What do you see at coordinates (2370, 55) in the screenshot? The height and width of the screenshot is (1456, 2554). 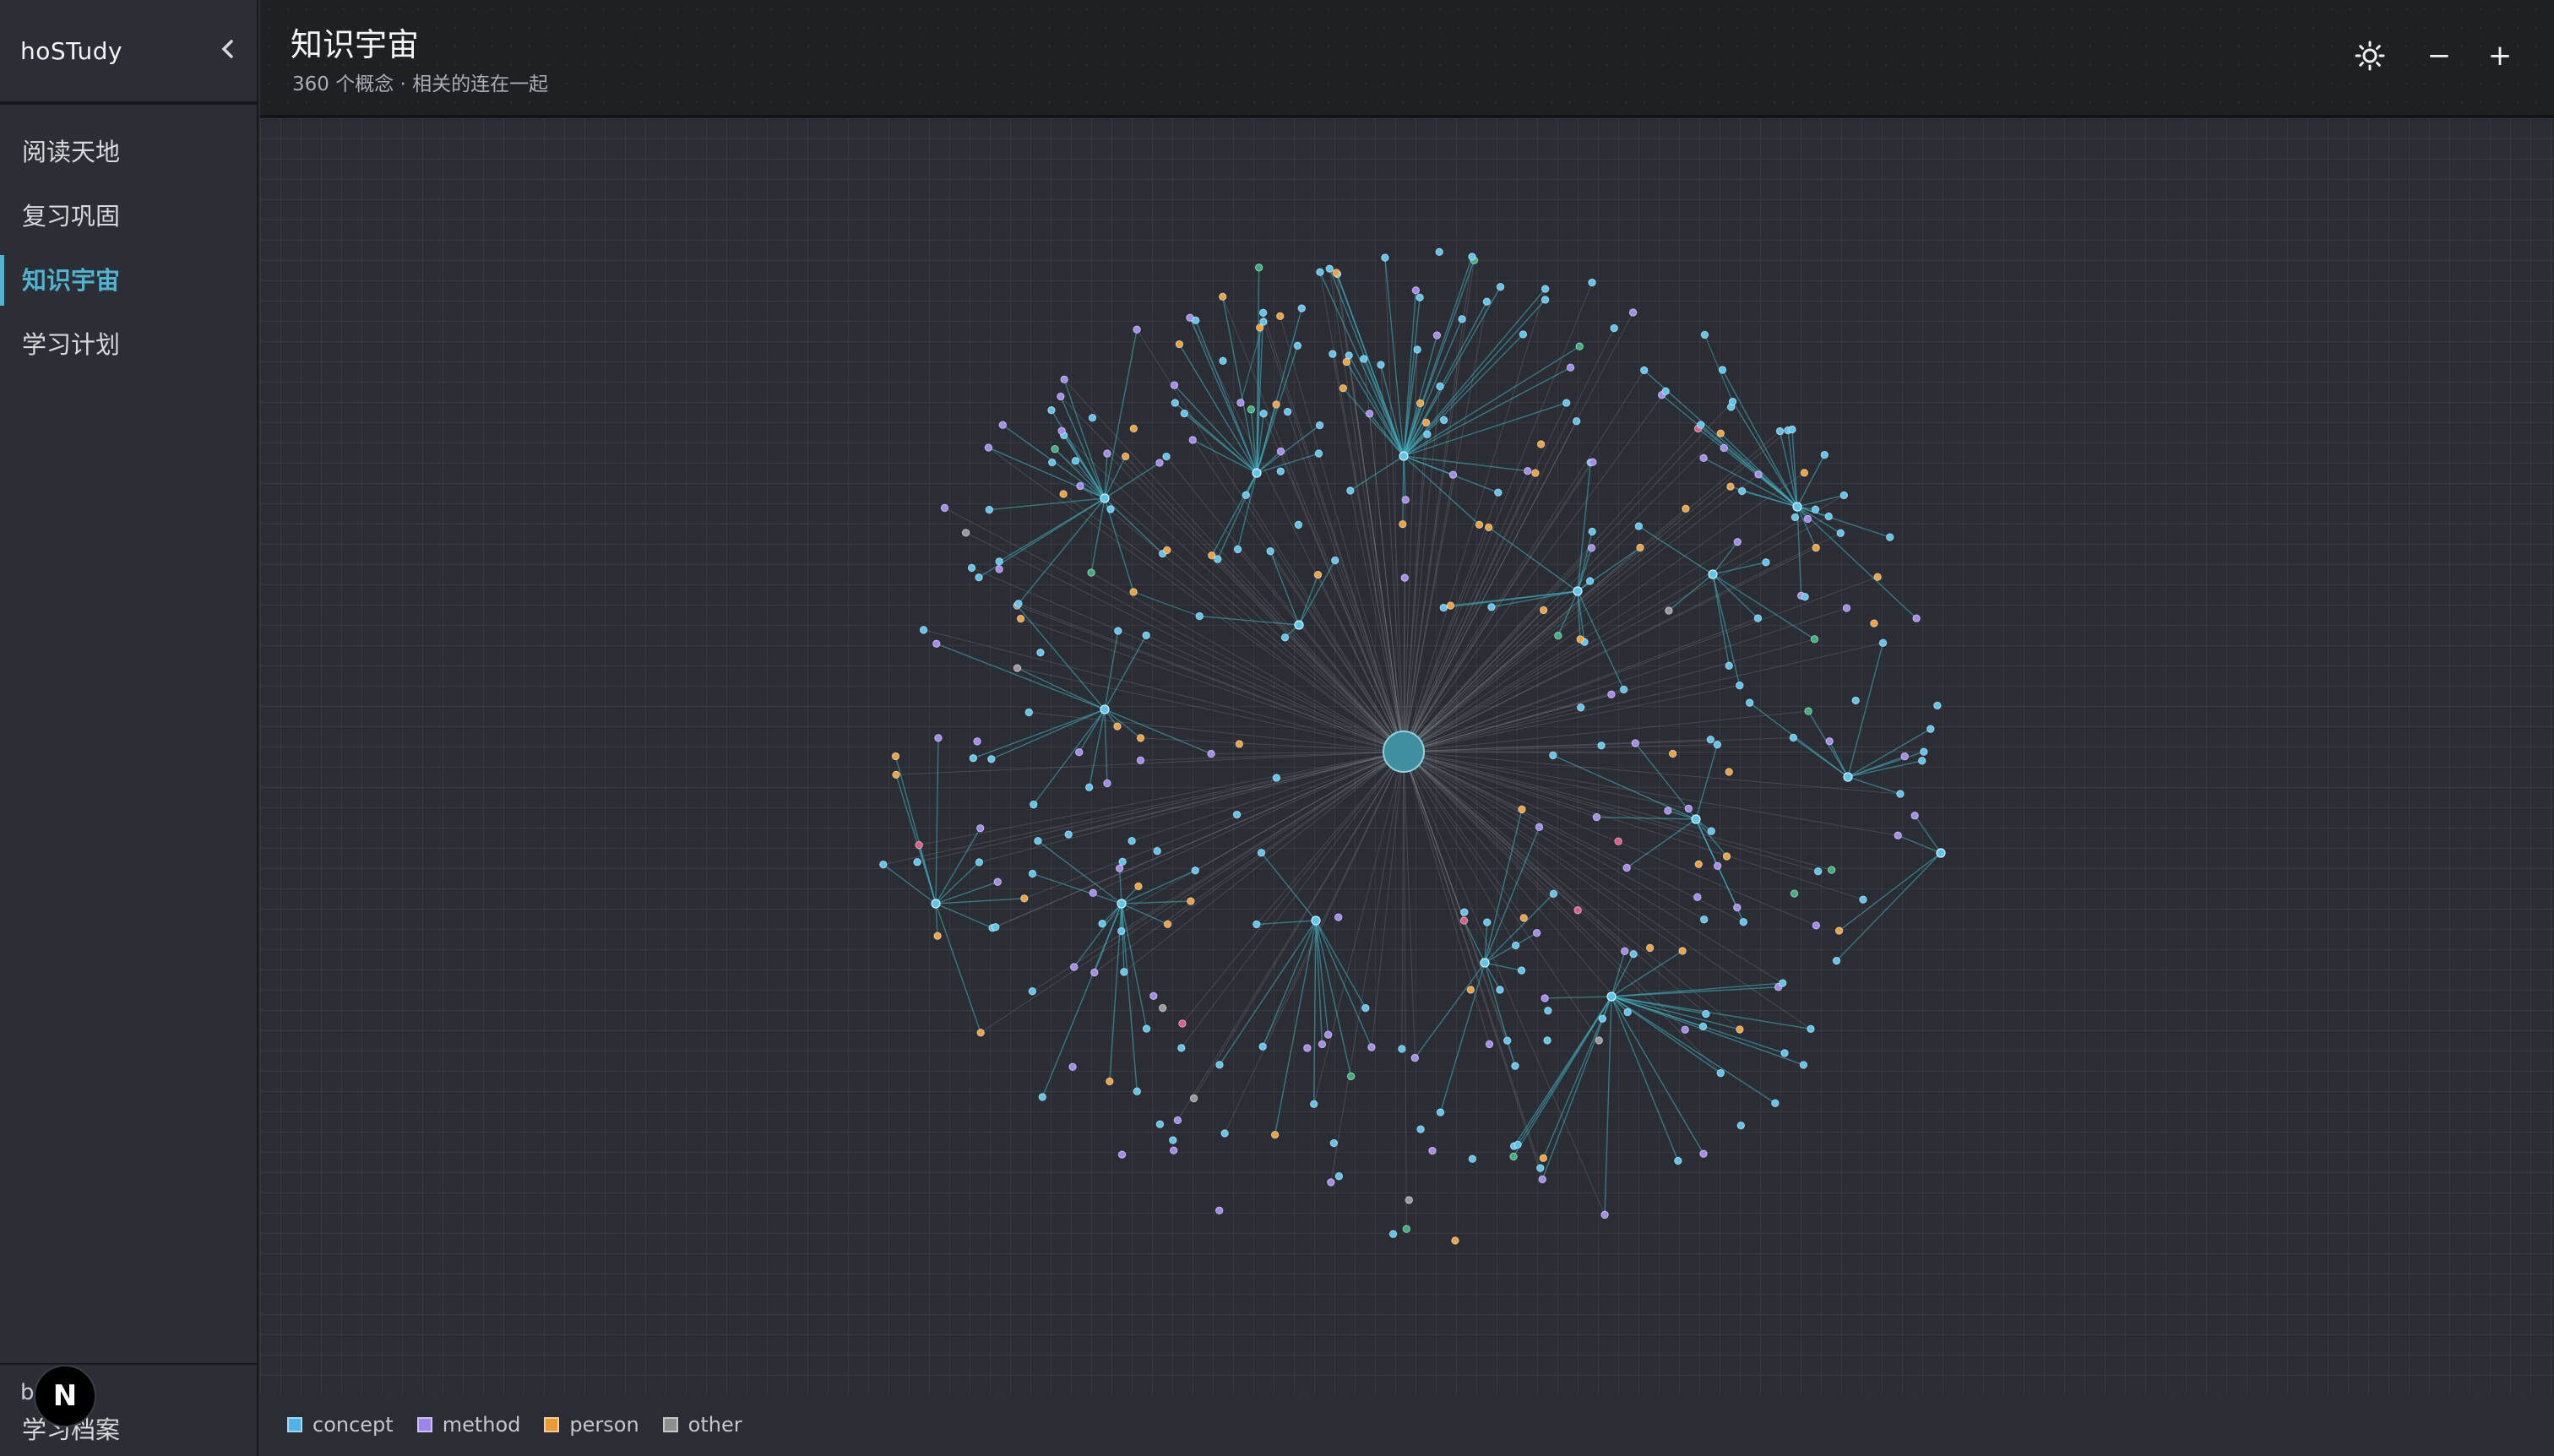 I see `theme-toggle-button` at bounding box center [2370, 55].